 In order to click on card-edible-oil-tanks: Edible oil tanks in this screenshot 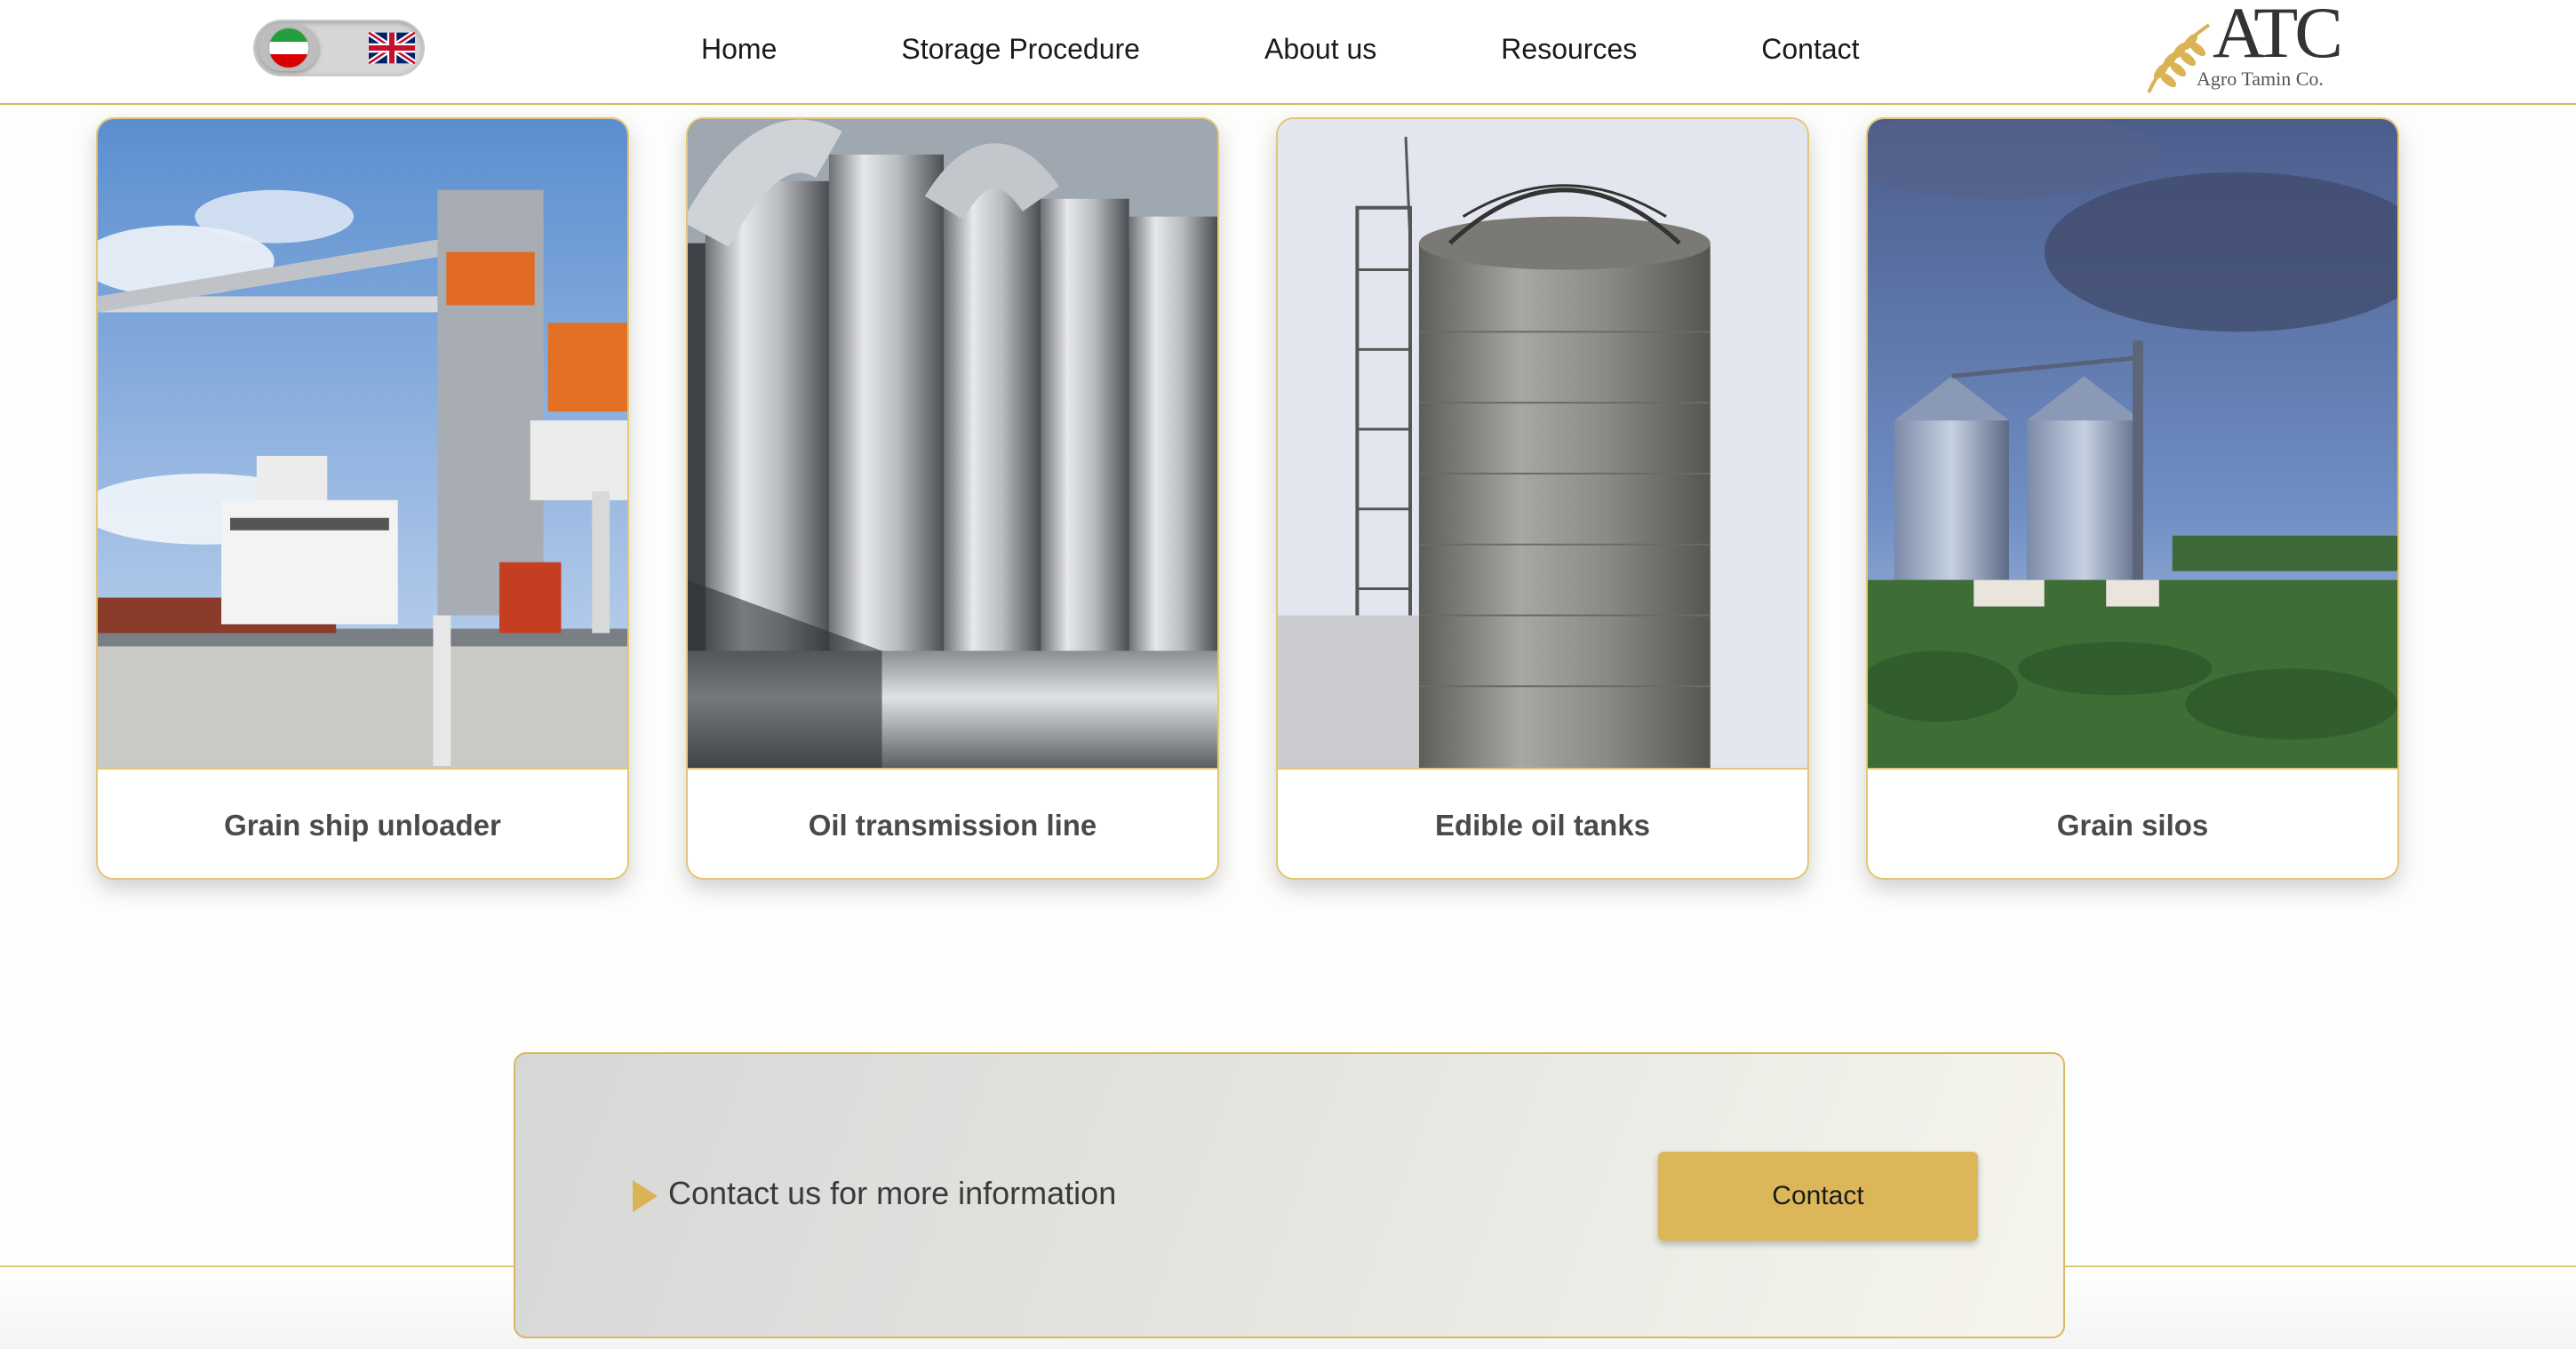, I will do `click(1542, 499)`.